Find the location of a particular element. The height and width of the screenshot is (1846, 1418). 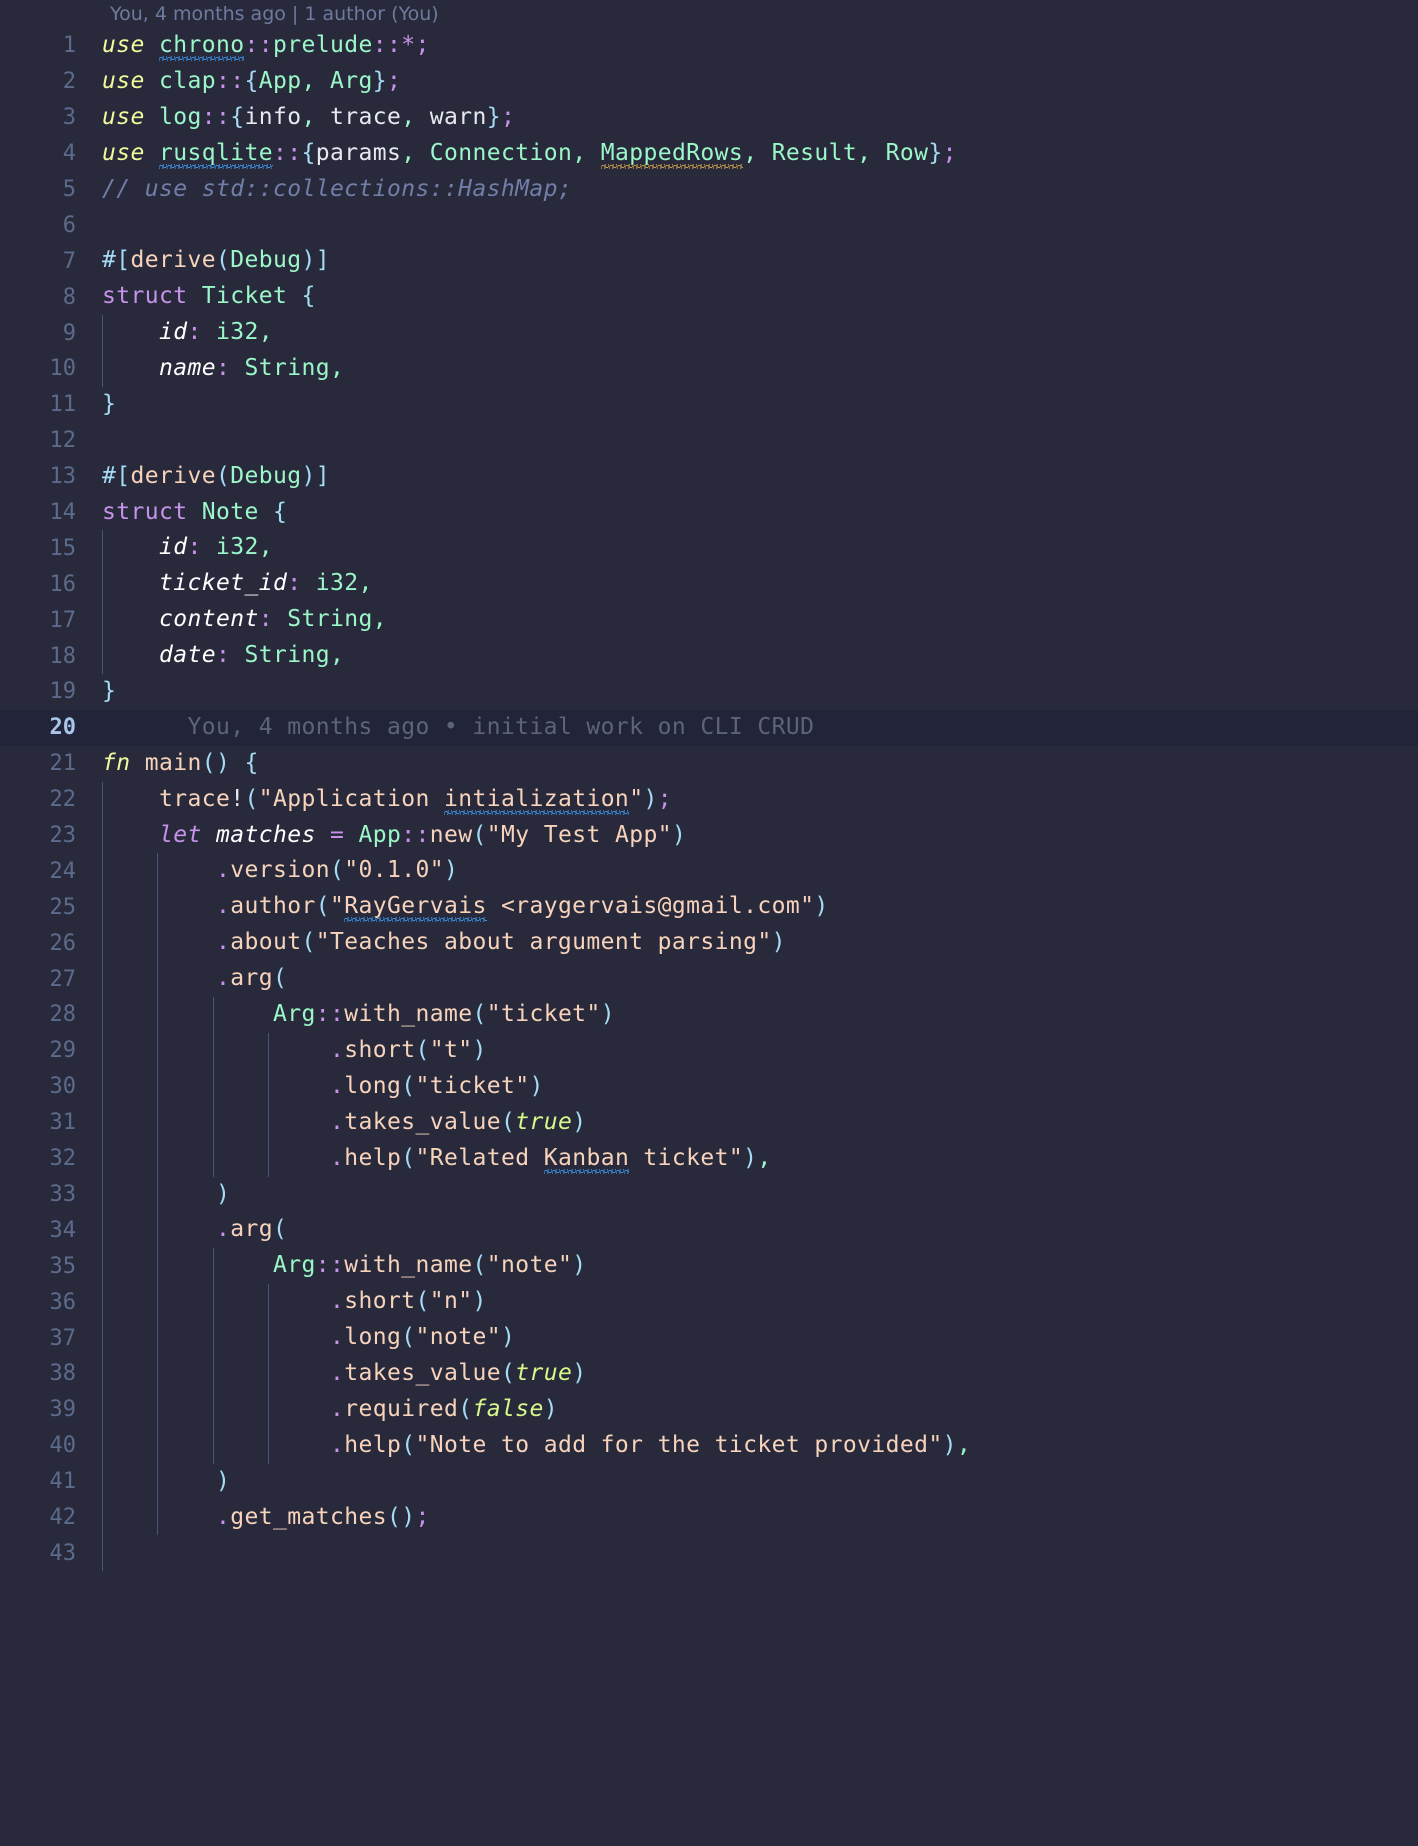

line-number: 30 is located at coordinates (63, 1087).